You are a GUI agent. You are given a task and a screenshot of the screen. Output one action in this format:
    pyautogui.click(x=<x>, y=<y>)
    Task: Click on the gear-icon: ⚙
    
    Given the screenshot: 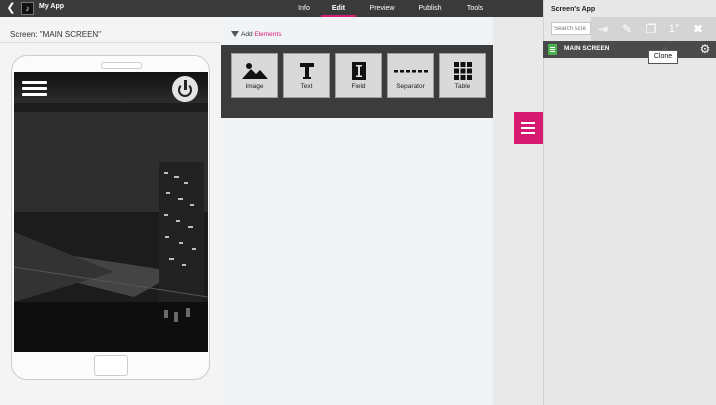 What is the action you would take?
    pyautogui.click(x=705, y=49)
    